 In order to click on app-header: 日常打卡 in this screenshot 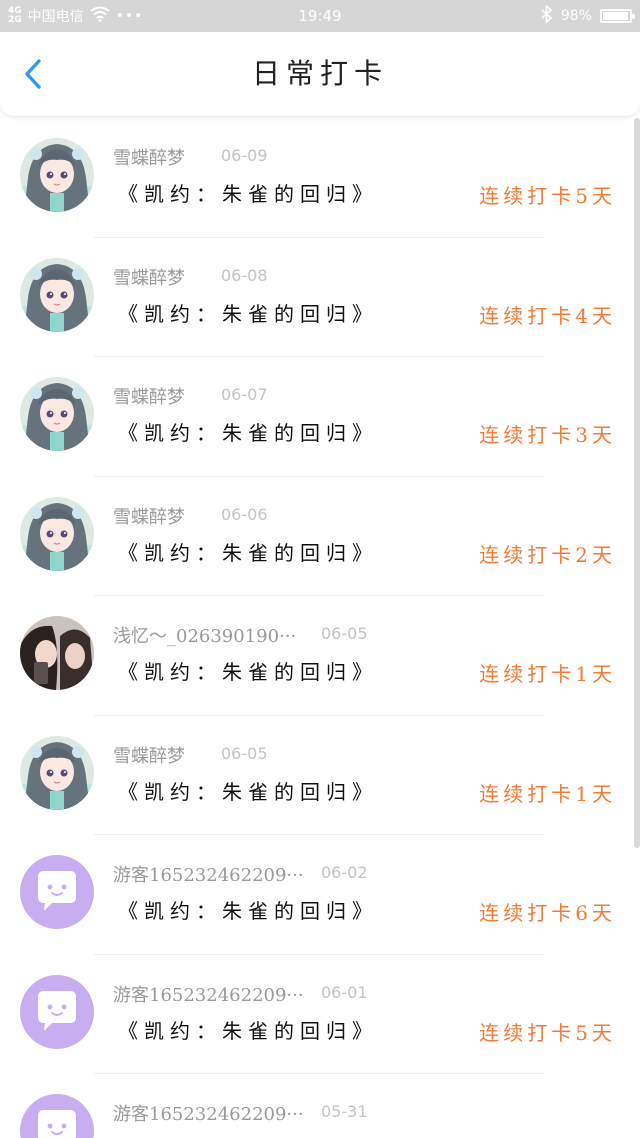, I will do `click(320, 74)`.